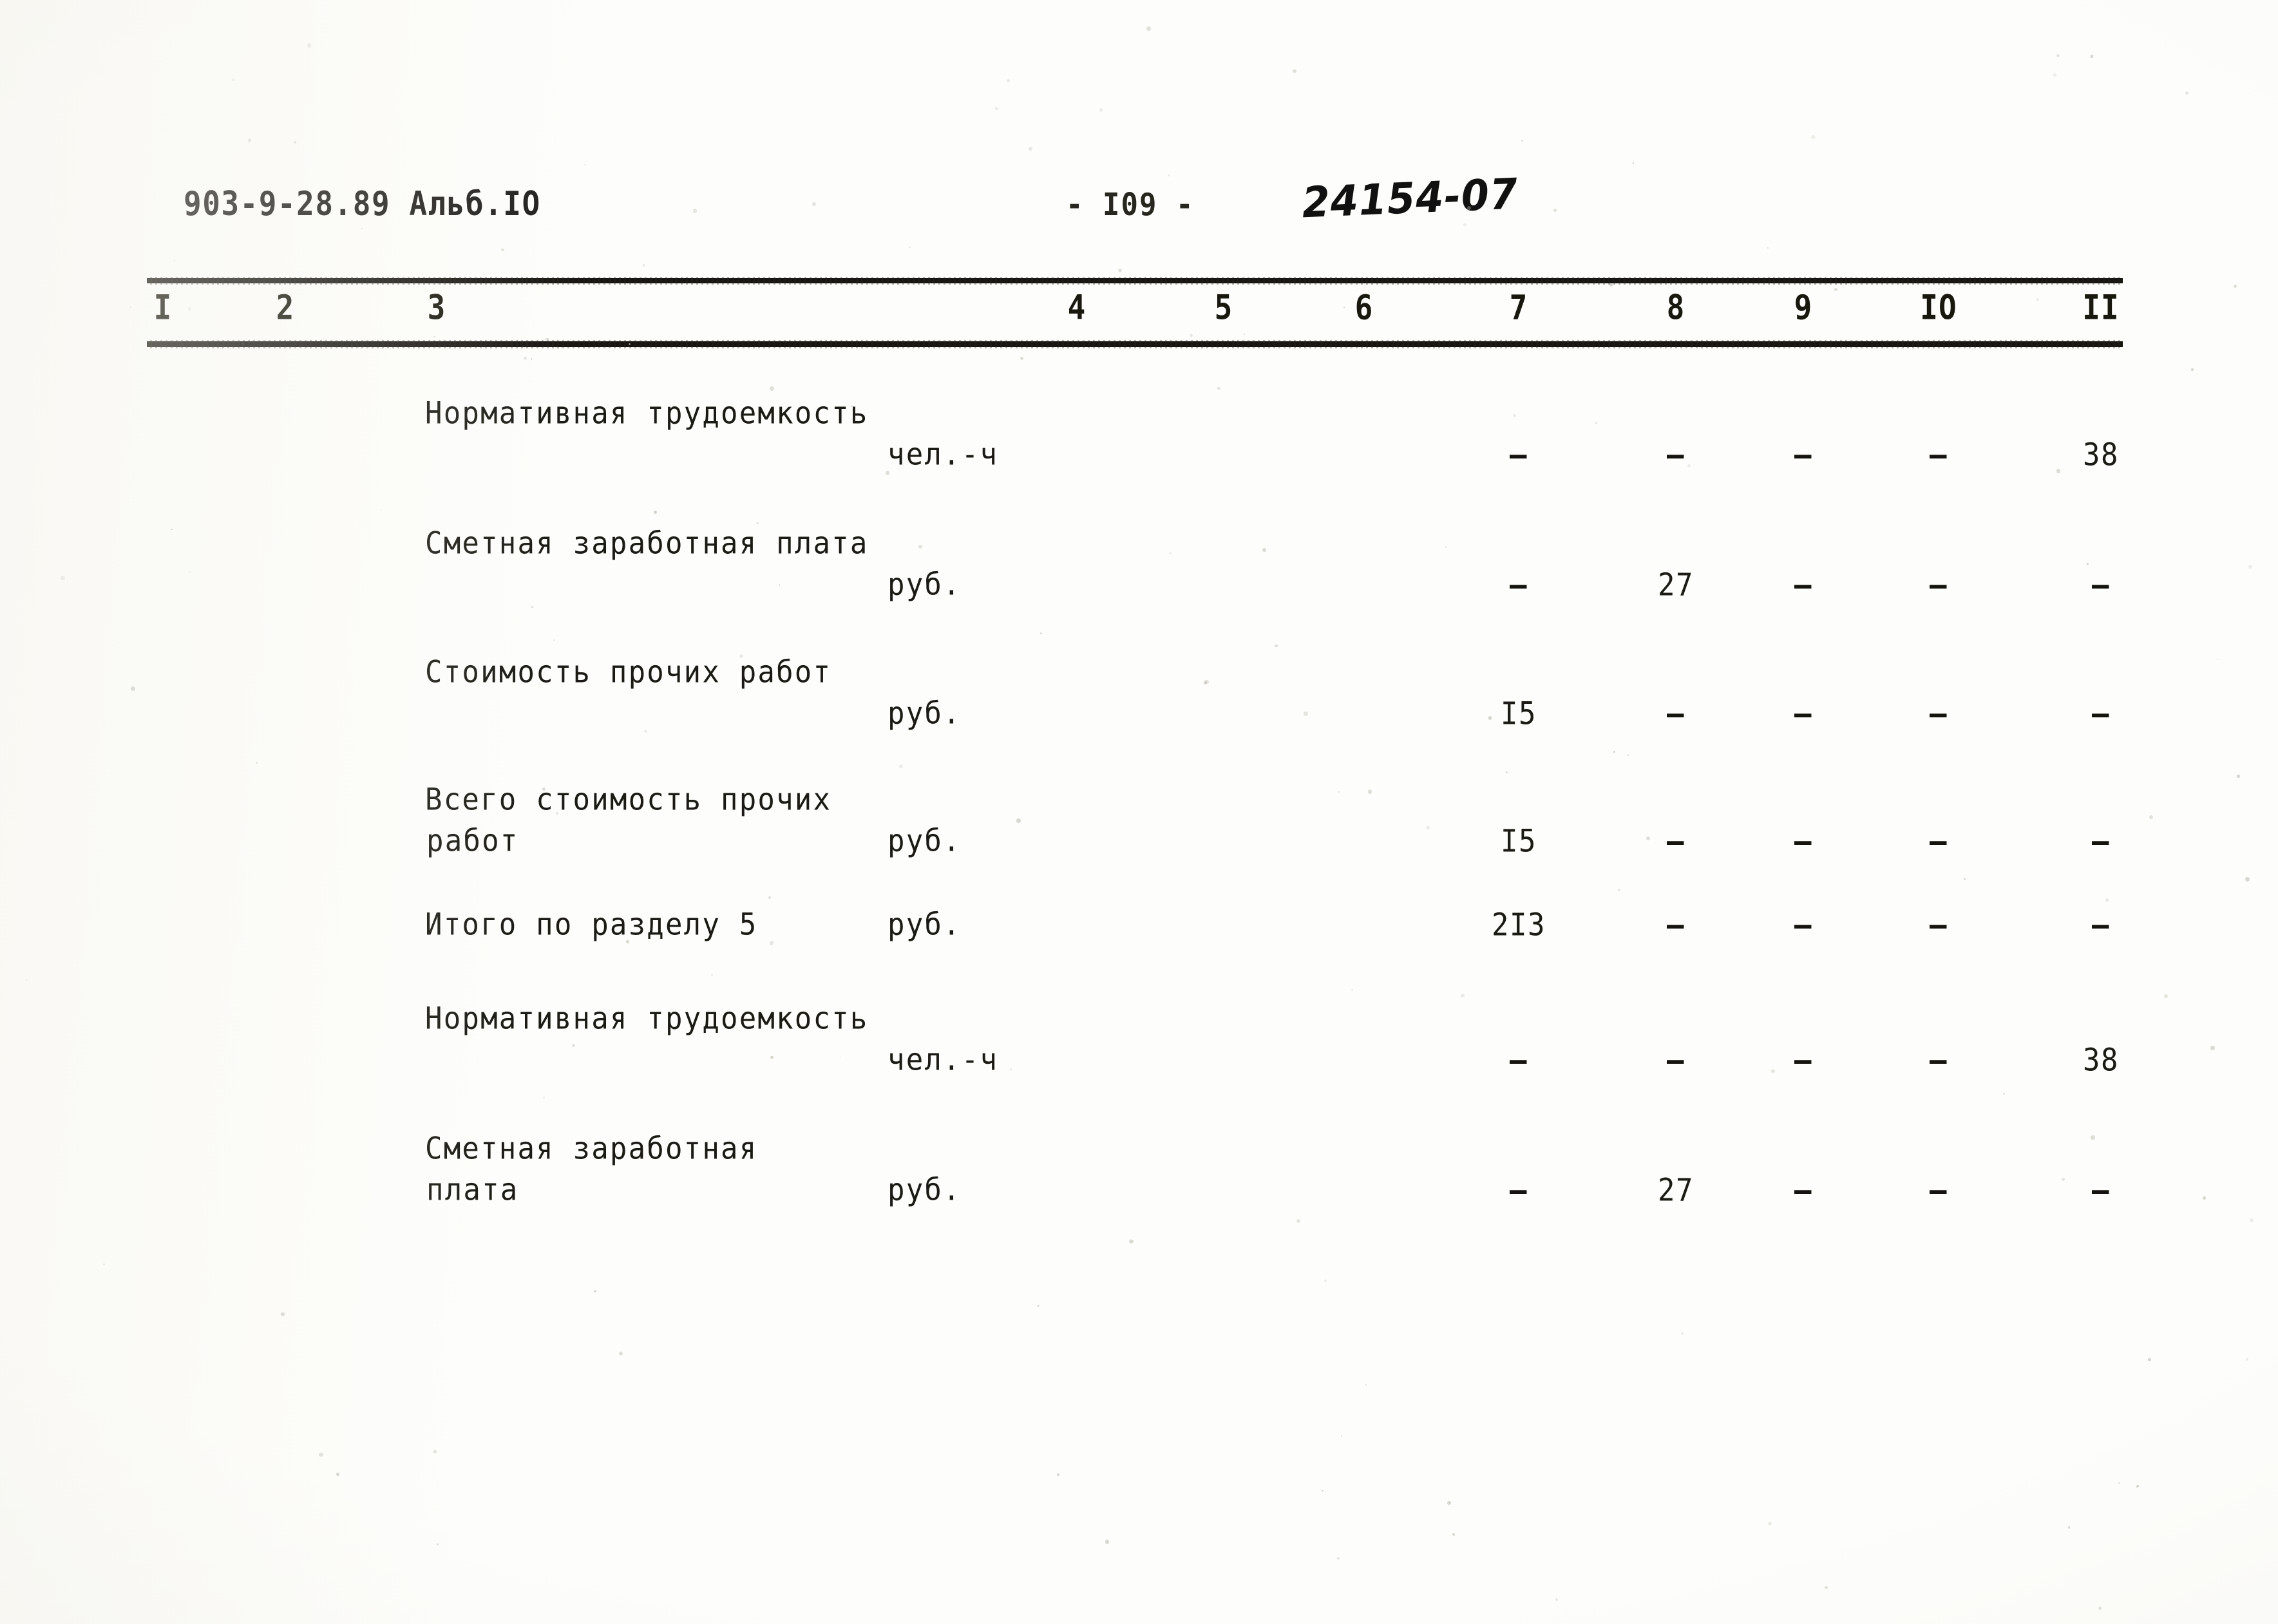 The height and width of the screenshot is (1624, 2278). What do you see at coordinates (472, 841) in the screenshot?
I see `row-label-continuation: работ` at bounding box center [472, 841].